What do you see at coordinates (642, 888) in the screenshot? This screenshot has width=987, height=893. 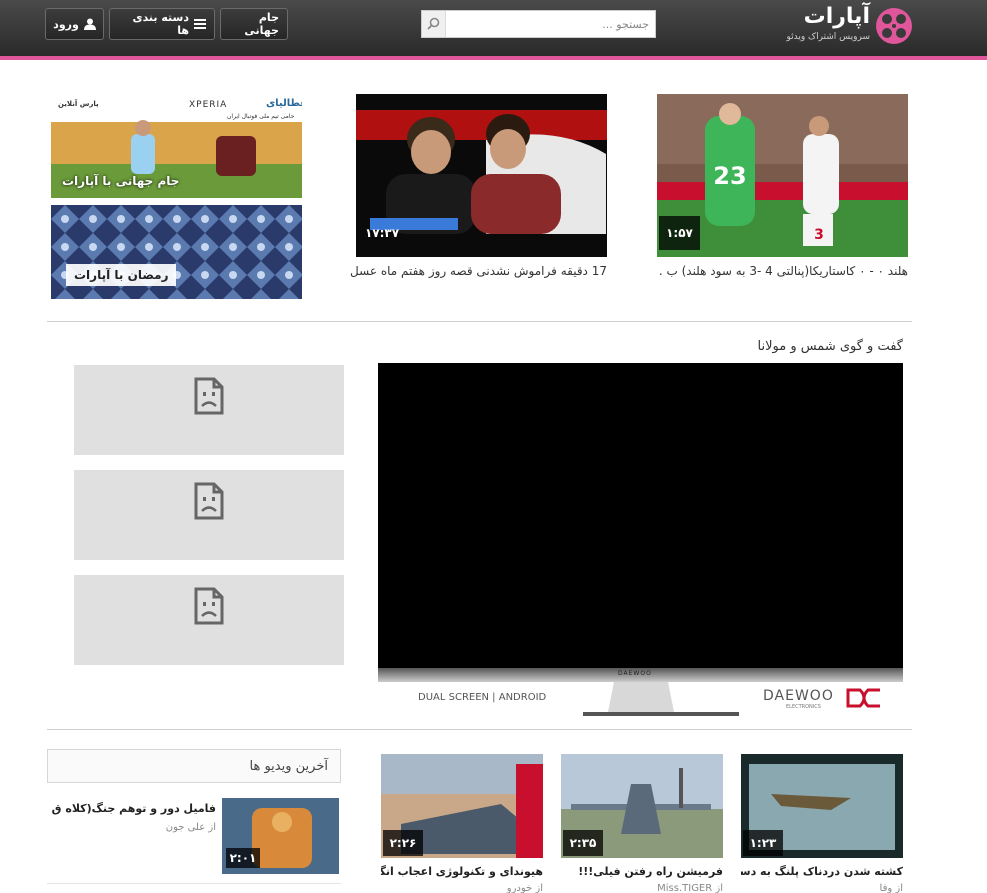 I see `bottom-video-author: از Miss.TIGER` at bounding box center [642, 888].